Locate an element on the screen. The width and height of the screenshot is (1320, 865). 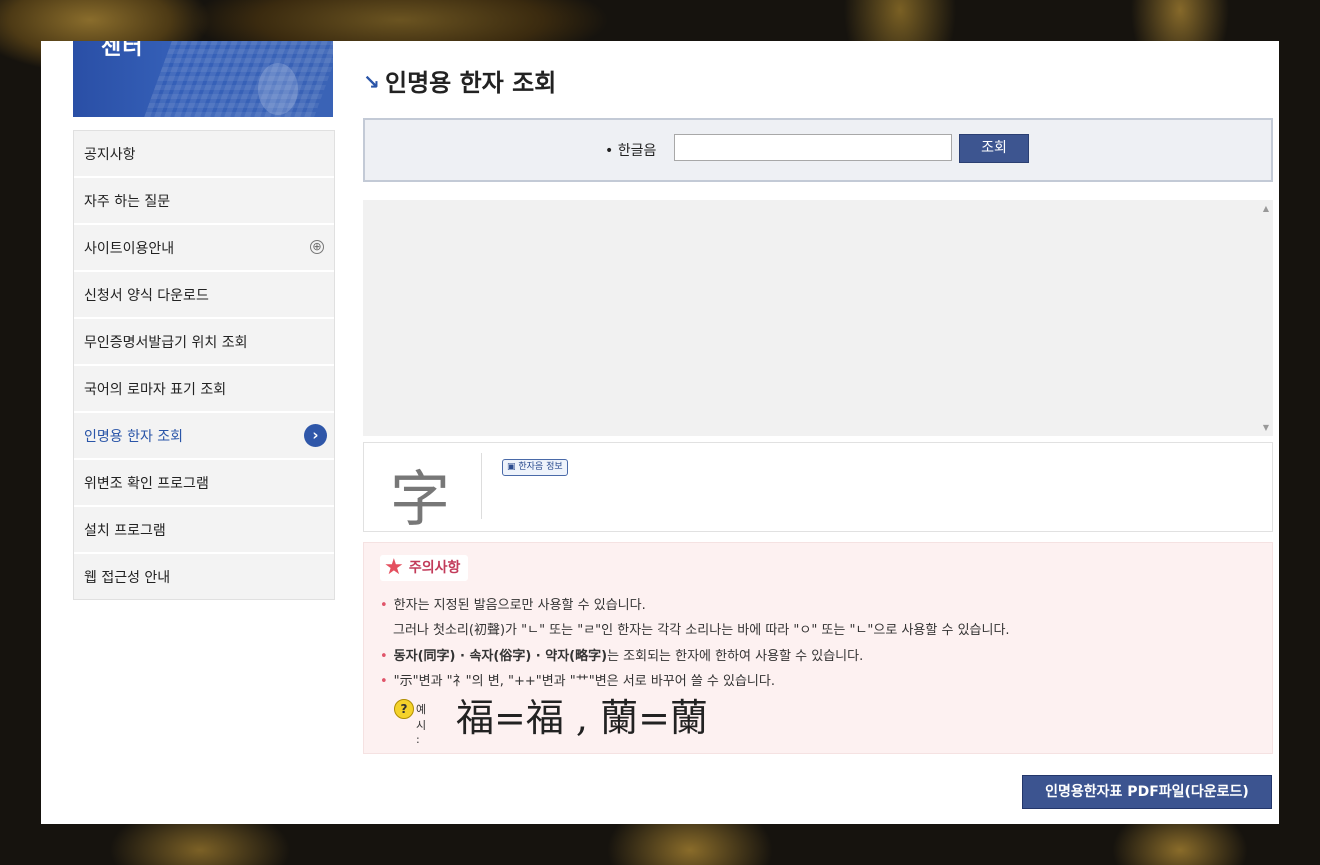
notice-item: • 한자는 지정된 발음으로만 사용할 수 있습니다. is located at coordinates (513, 605).